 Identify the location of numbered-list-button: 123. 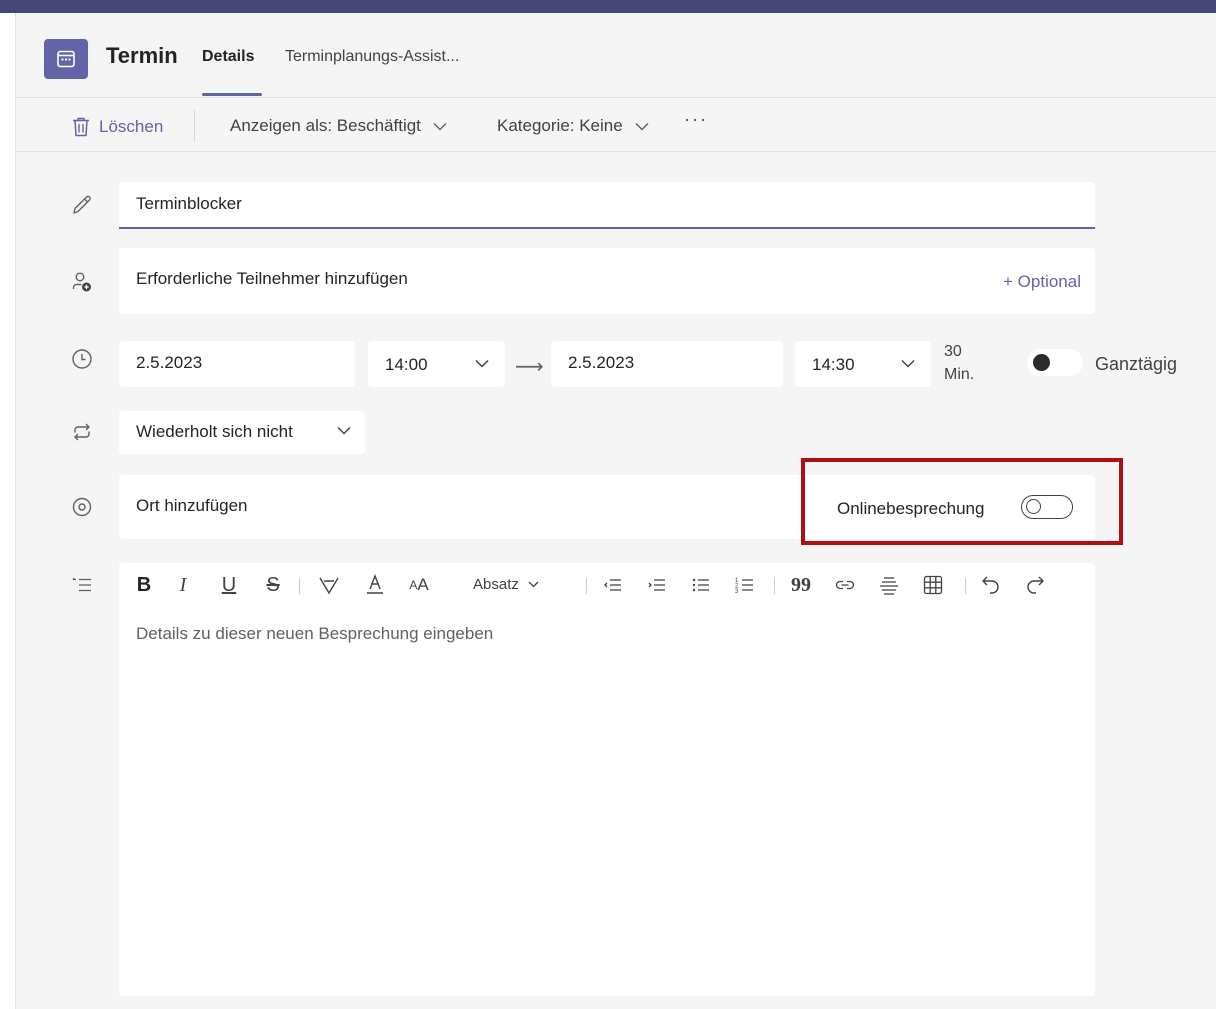
(745, 585).